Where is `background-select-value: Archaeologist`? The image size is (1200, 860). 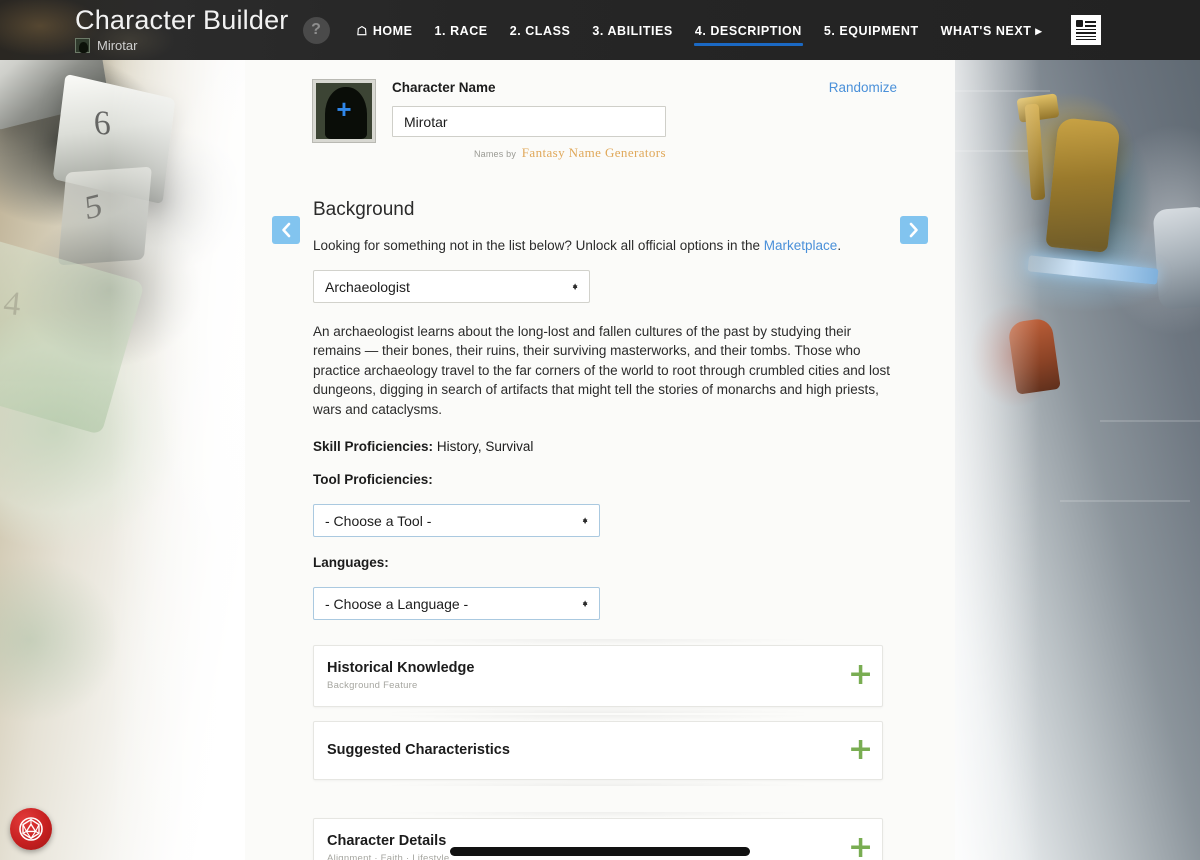 background-select-value: Archaeologist is located at coordinates (367, 286).